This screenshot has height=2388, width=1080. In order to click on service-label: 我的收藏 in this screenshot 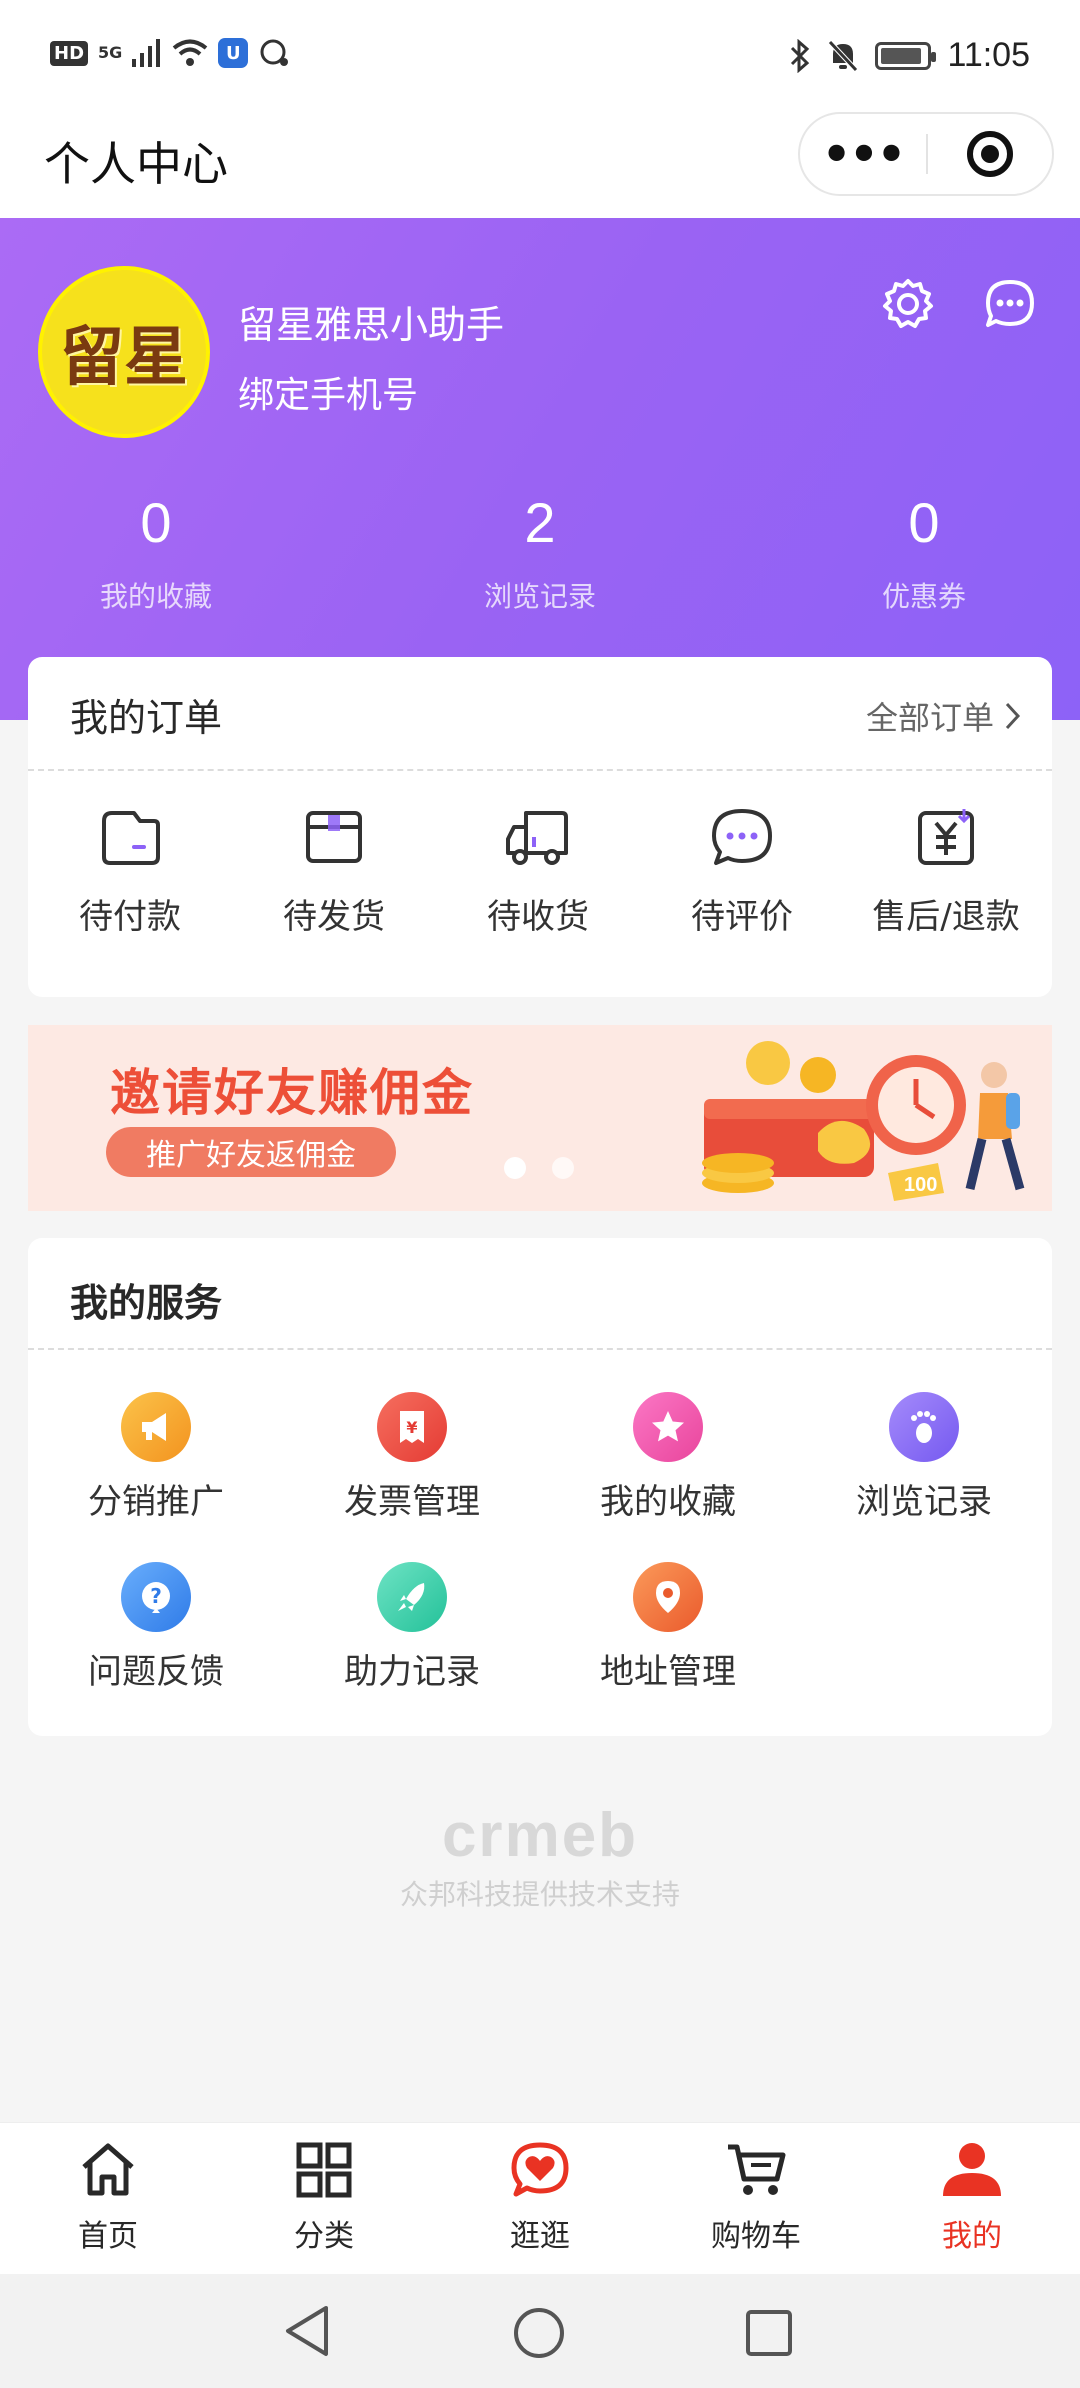, I will do `click(668, 1502)`.